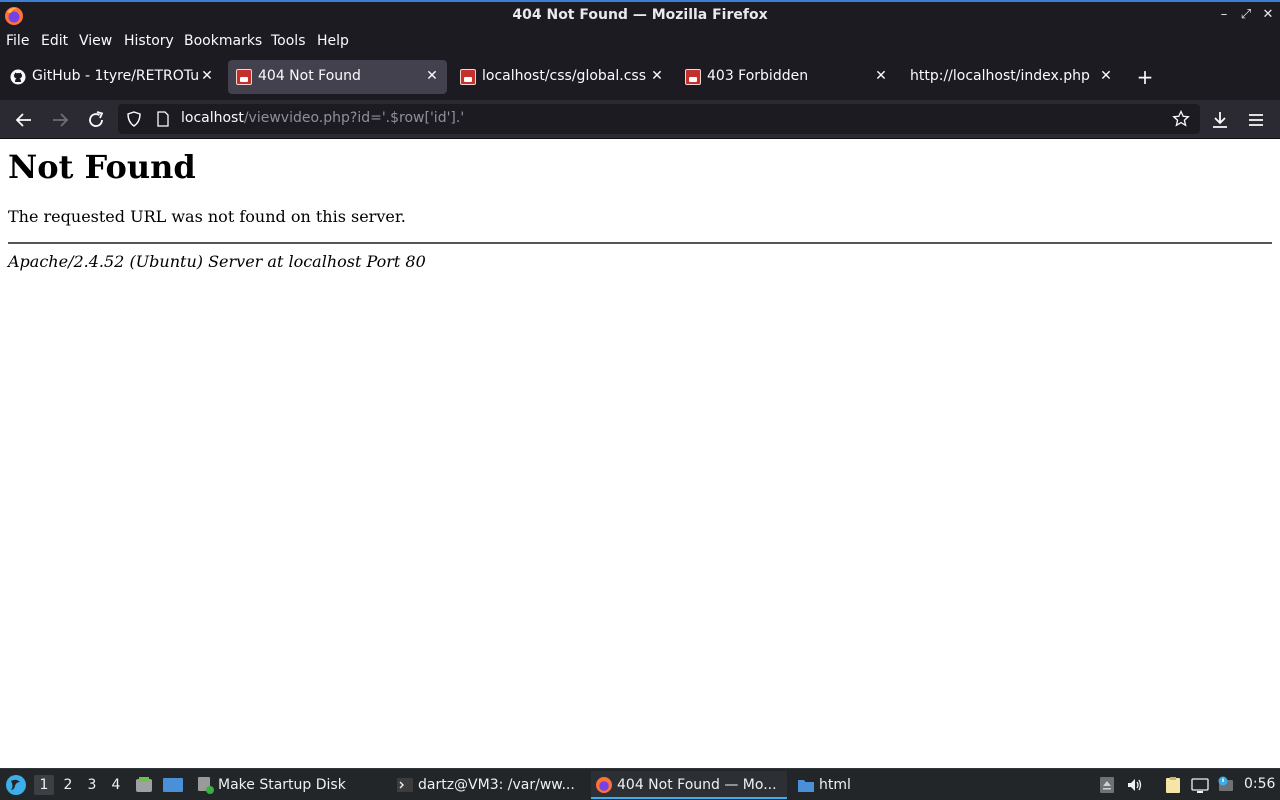 The width and height of the screenshot is (1280, 800). Describe the element at coordinates (54, 41) in the screenshot. I see `menu-edit: Edit` at that location.